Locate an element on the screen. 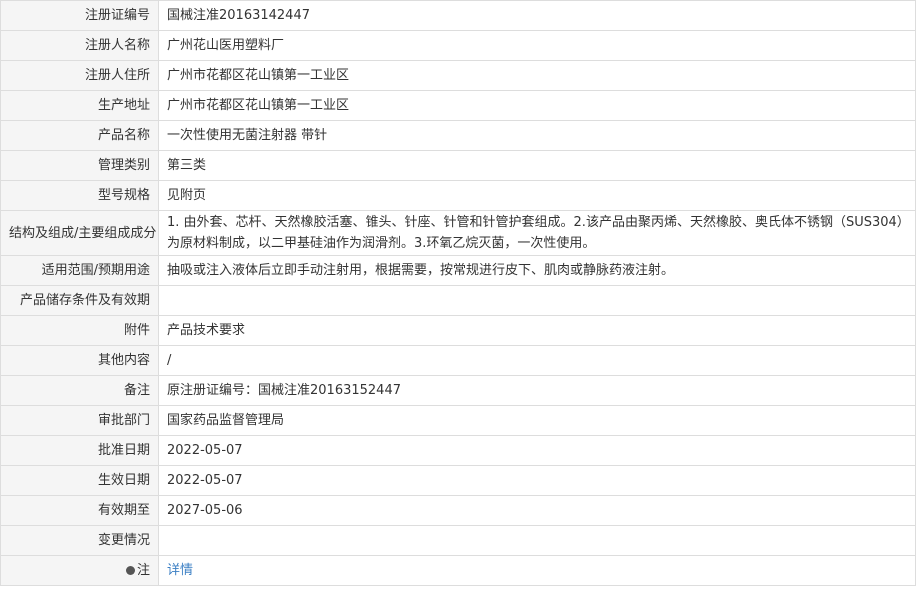 Image resolution: width=916 pixels, height=606 pixels. row-value: 国家药品监督管理局 is located at coordinates (537, 420).